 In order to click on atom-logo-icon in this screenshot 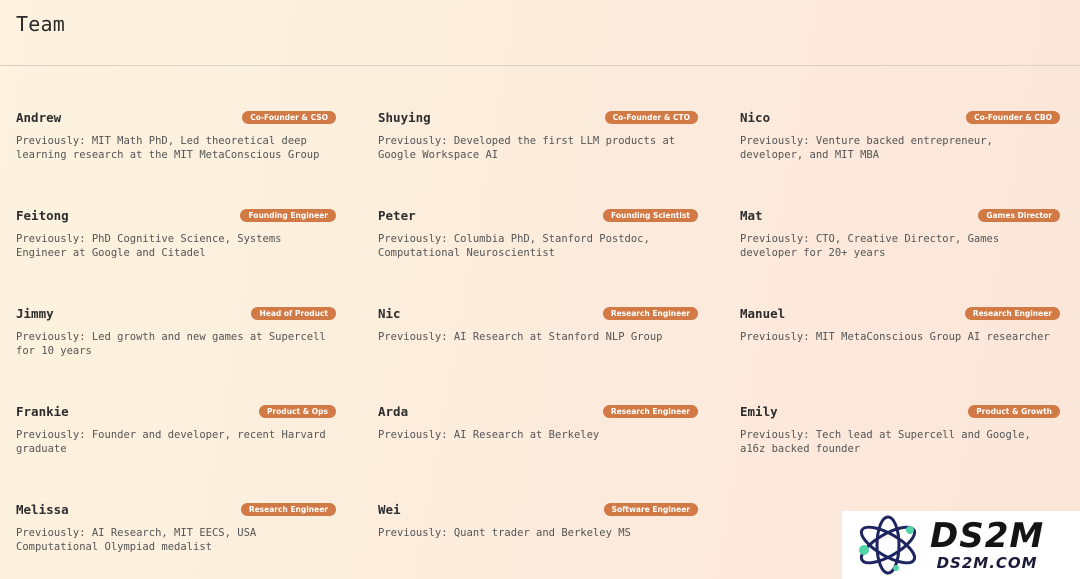, I will do `click(888, 545)`.